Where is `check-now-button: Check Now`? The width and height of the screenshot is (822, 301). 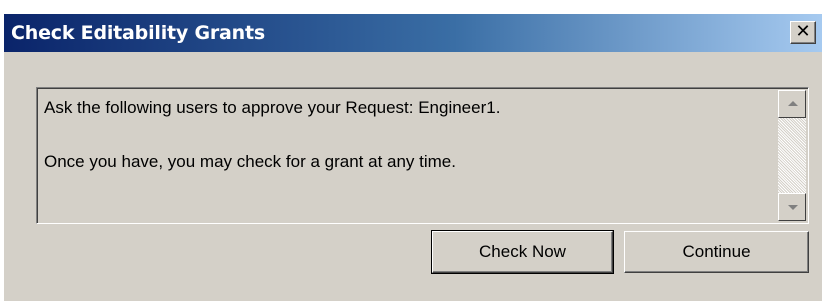 check-now-button: Check Now is located at coordinates (522, 252).